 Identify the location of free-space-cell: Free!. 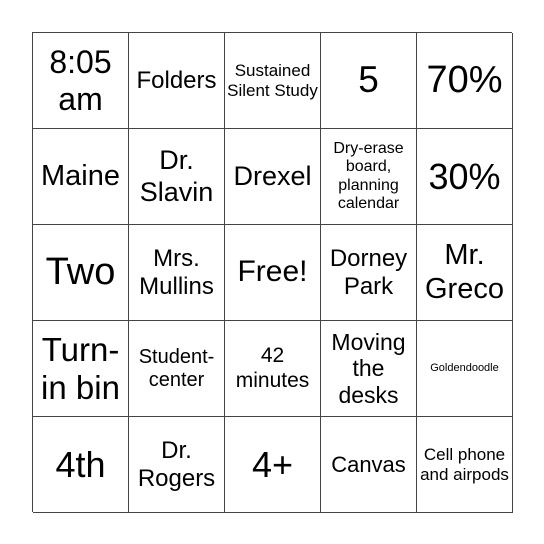
(273, 273).